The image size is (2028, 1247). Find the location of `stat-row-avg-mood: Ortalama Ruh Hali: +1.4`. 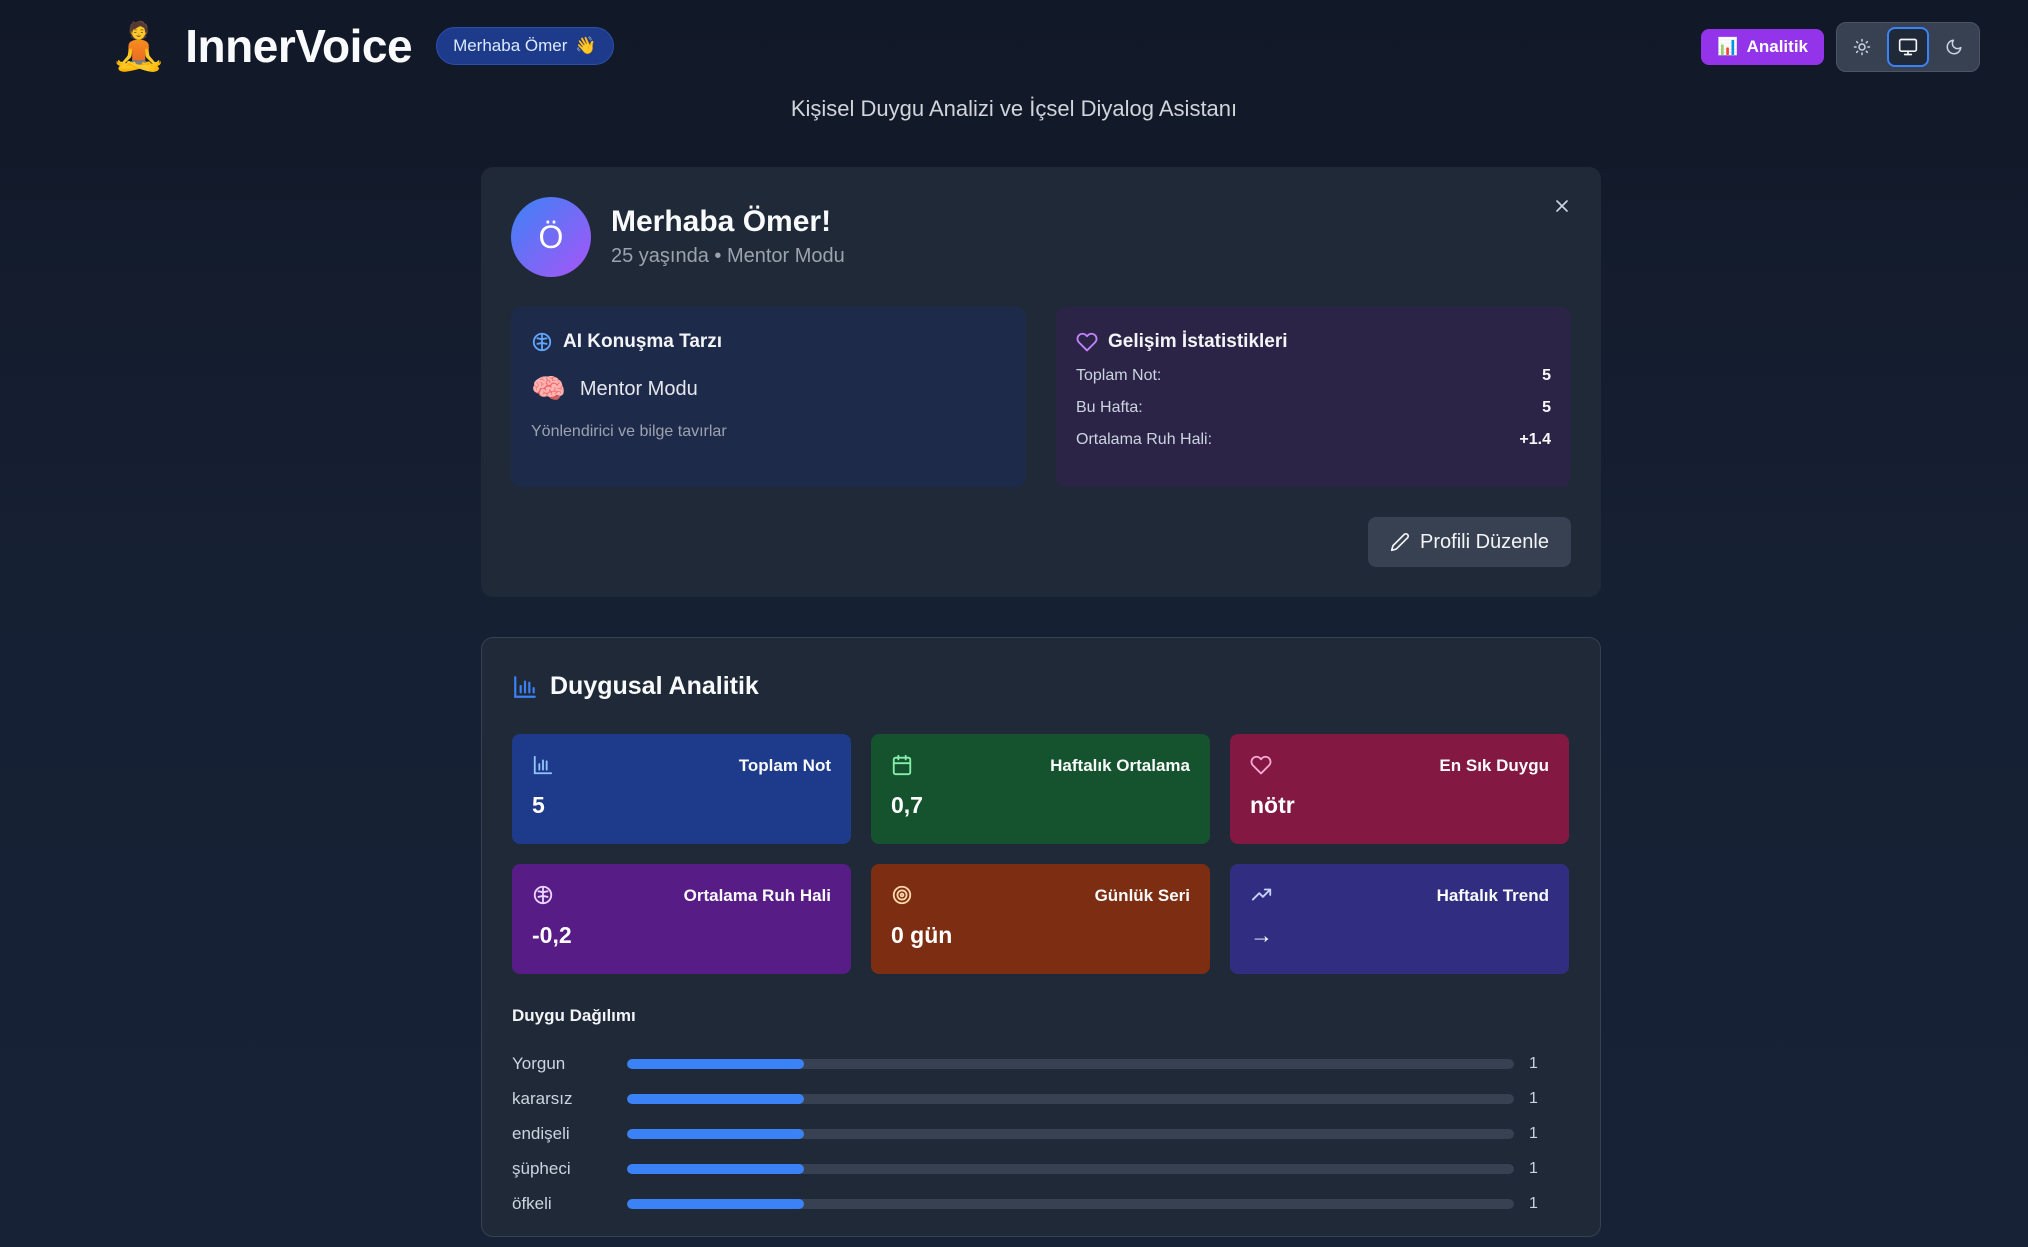

stat-row-avg-mood: Ortalama Ruh Hali: +1.4 is located at coordinates (1313, 440).